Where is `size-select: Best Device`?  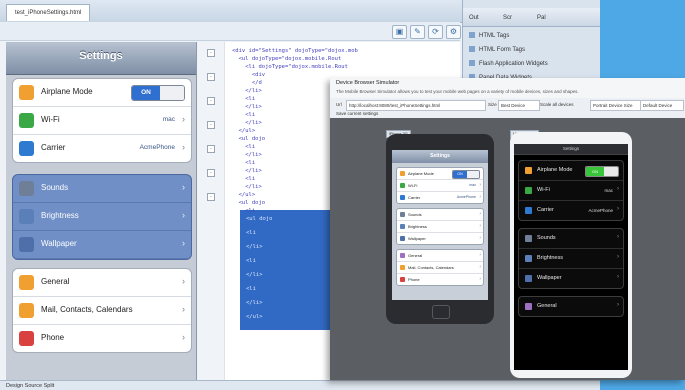
size-select: Best Device is located at coordinates (519, 105).